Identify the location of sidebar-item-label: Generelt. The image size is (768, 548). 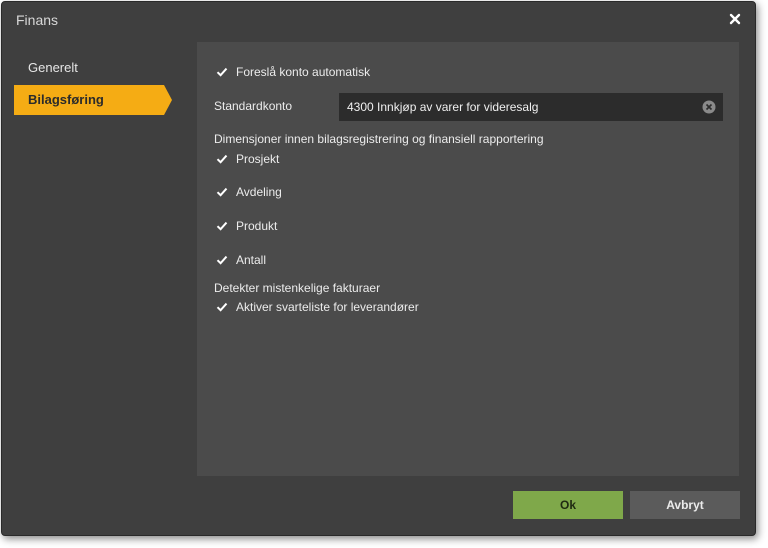
(53, 67).